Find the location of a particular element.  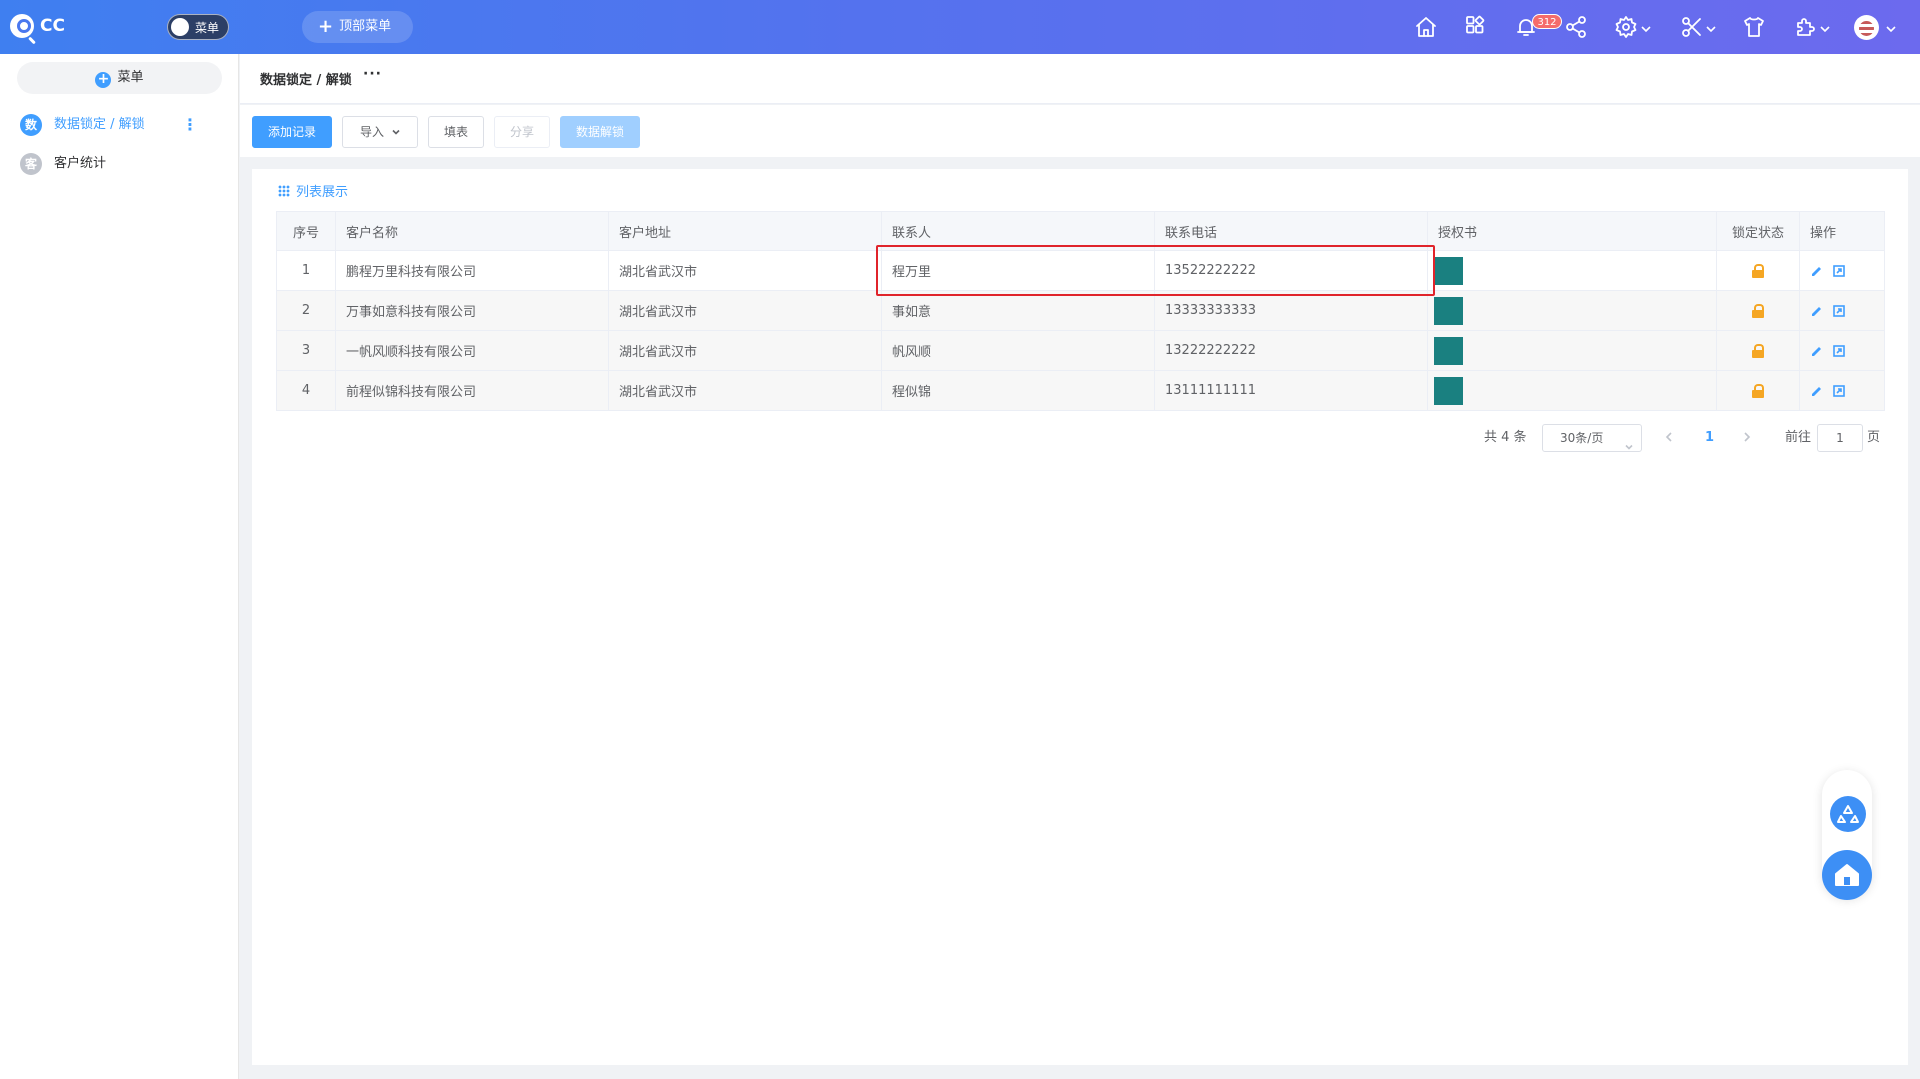

plus-circle-icon: + is located at coordinates (103, 80).